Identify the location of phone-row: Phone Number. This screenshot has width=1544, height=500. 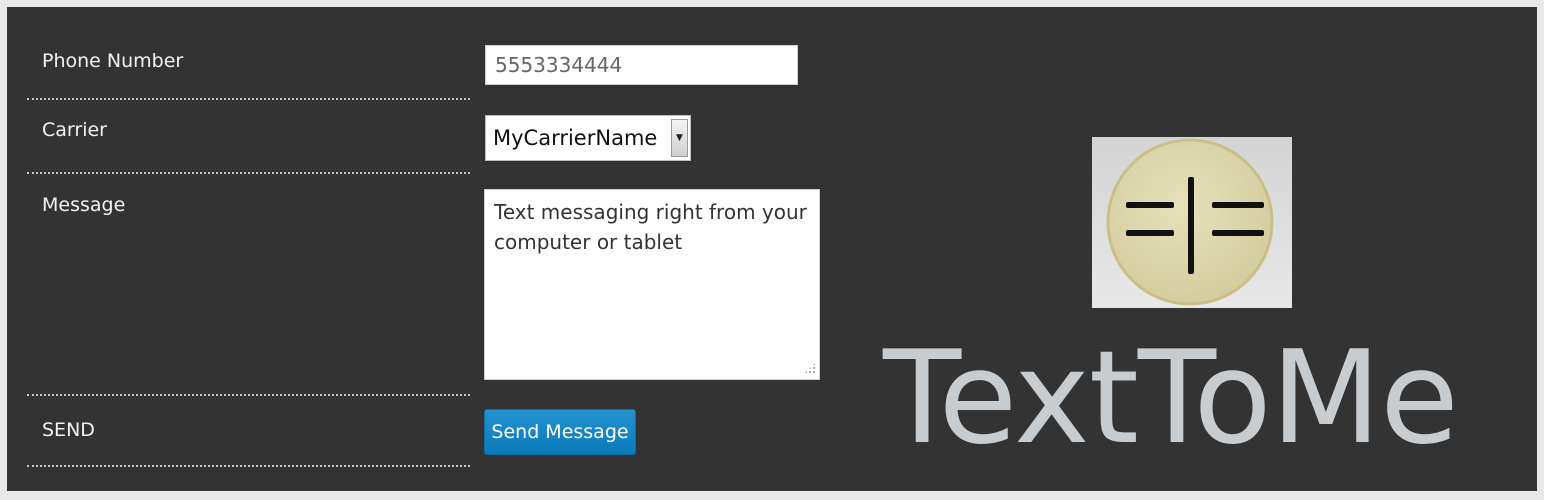
(248, 53).